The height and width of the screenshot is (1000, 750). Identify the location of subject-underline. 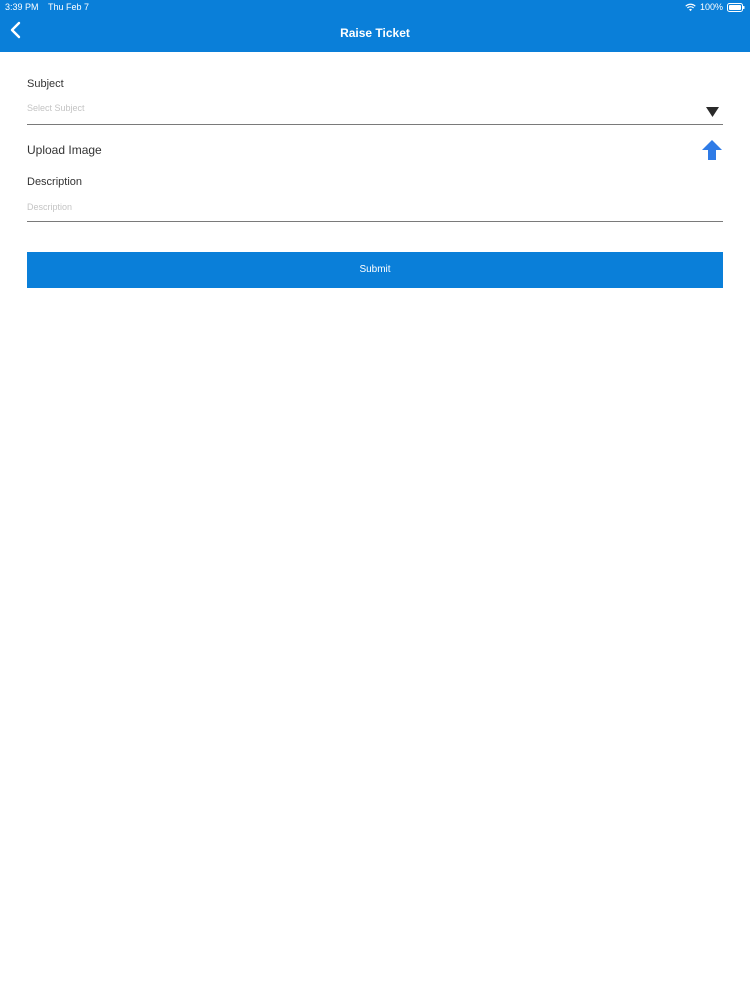
(375, 124).